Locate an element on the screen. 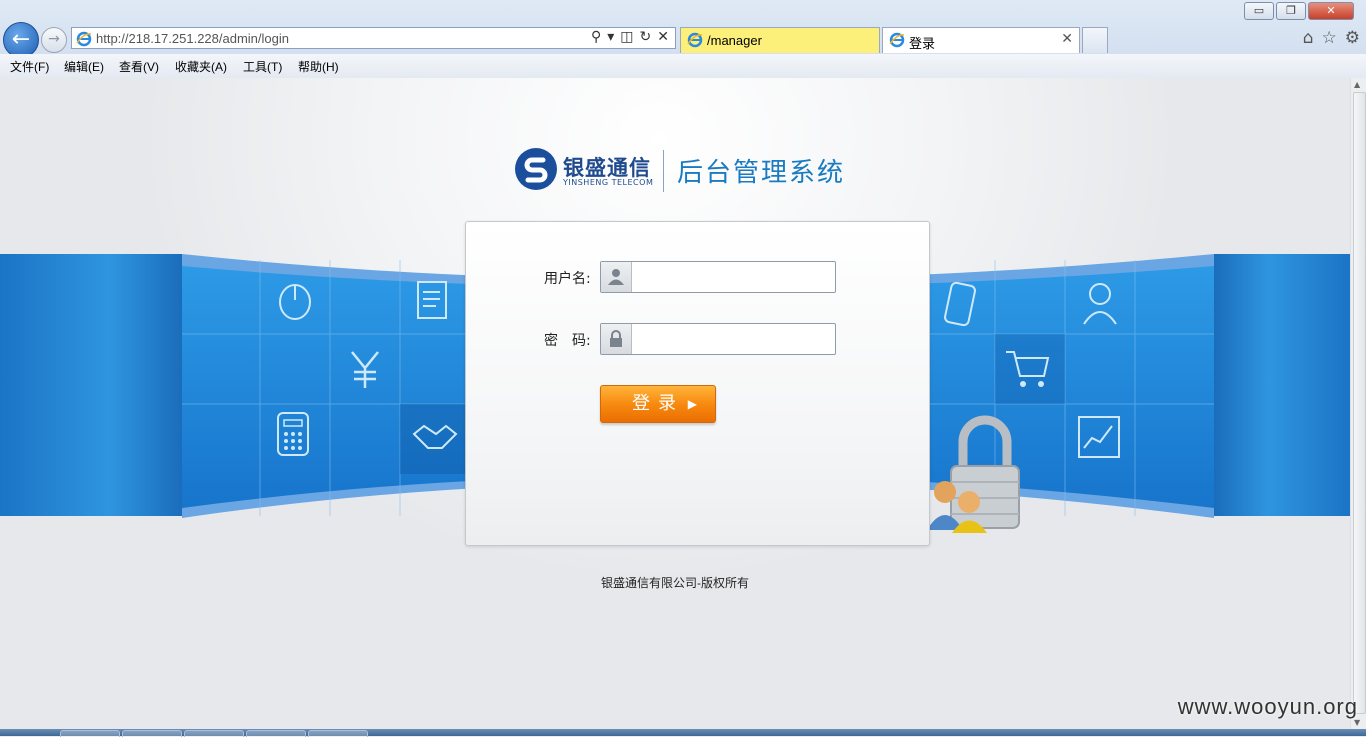  refresh-icon: ↻ is located at coordinates (646, 37).